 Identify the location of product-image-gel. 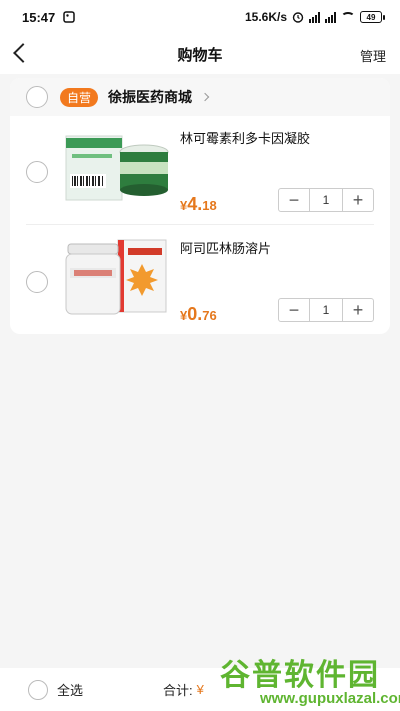
(117, 168).